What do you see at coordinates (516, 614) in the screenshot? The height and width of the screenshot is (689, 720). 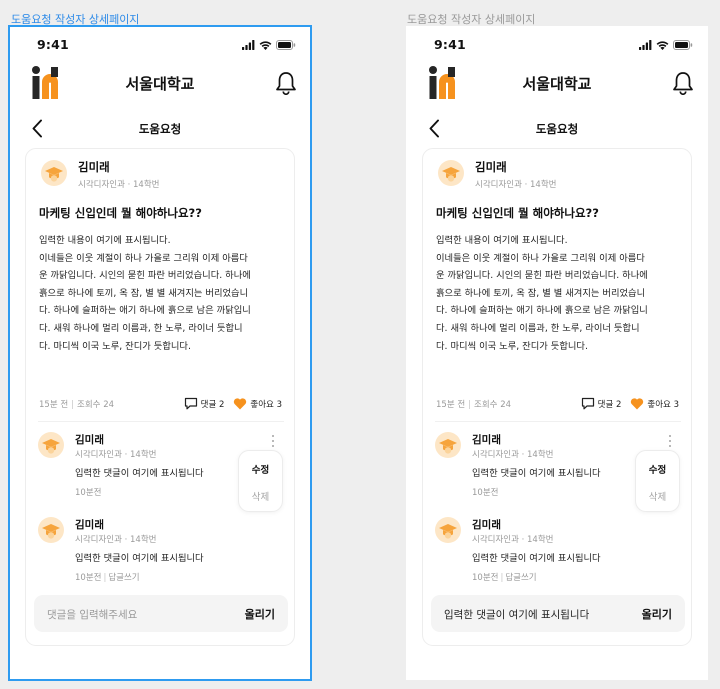 I see `comment-input: 입력한 댓글이 여기에 표시됩니다` at bounding box center [516, 614].